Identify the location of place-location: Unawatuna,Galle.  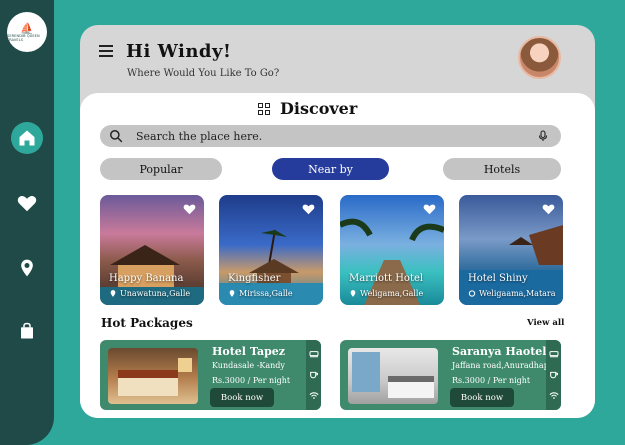
(149, 293).